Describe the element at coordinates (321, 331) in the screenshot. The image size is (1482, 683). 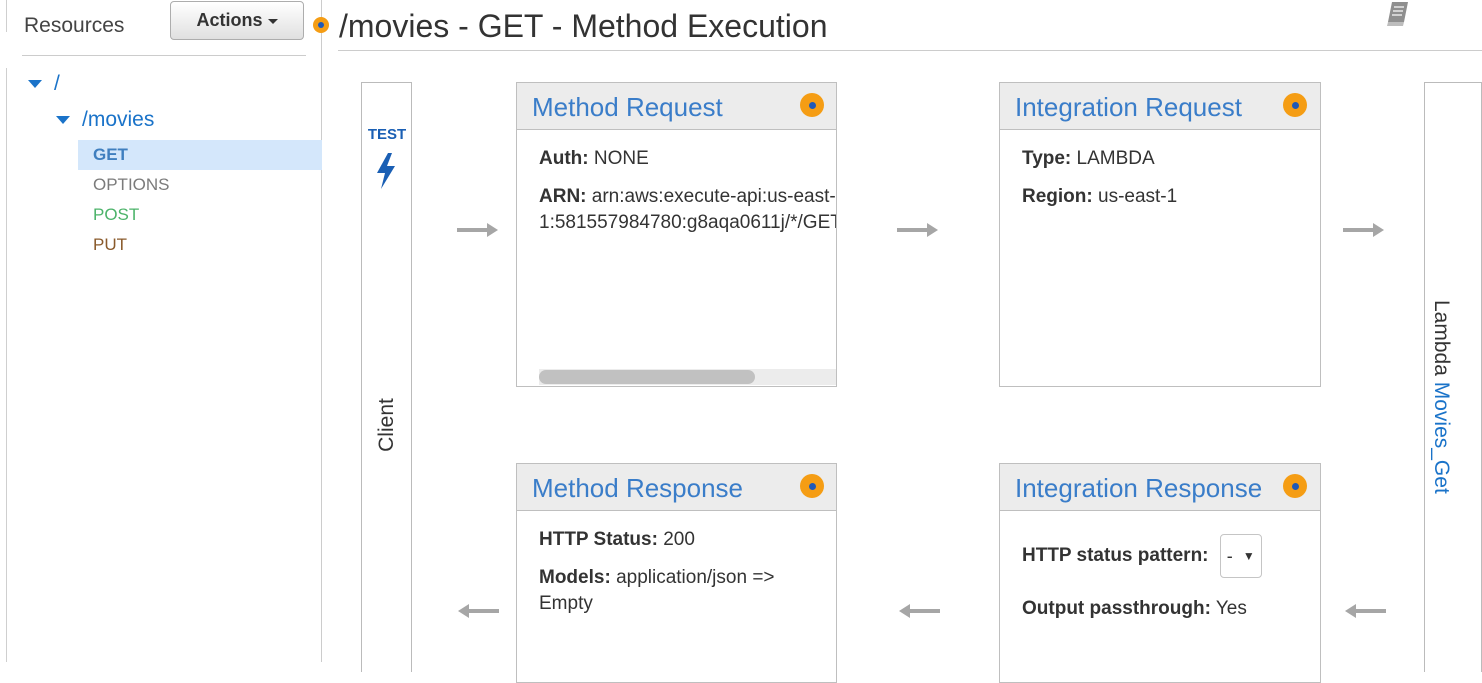
I see `panel-divider` at that location.